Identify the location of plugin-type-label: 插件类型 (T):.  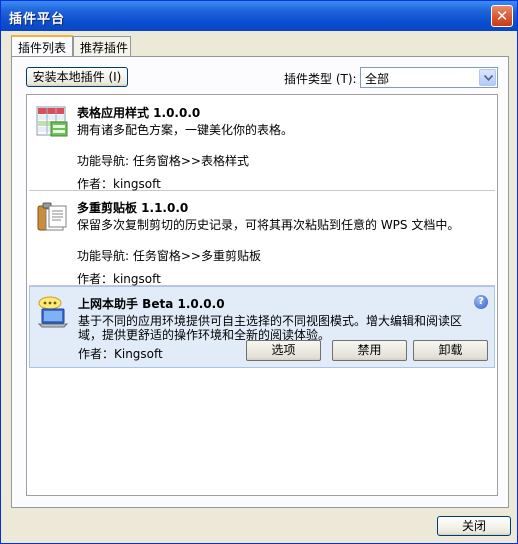
(320, 79).